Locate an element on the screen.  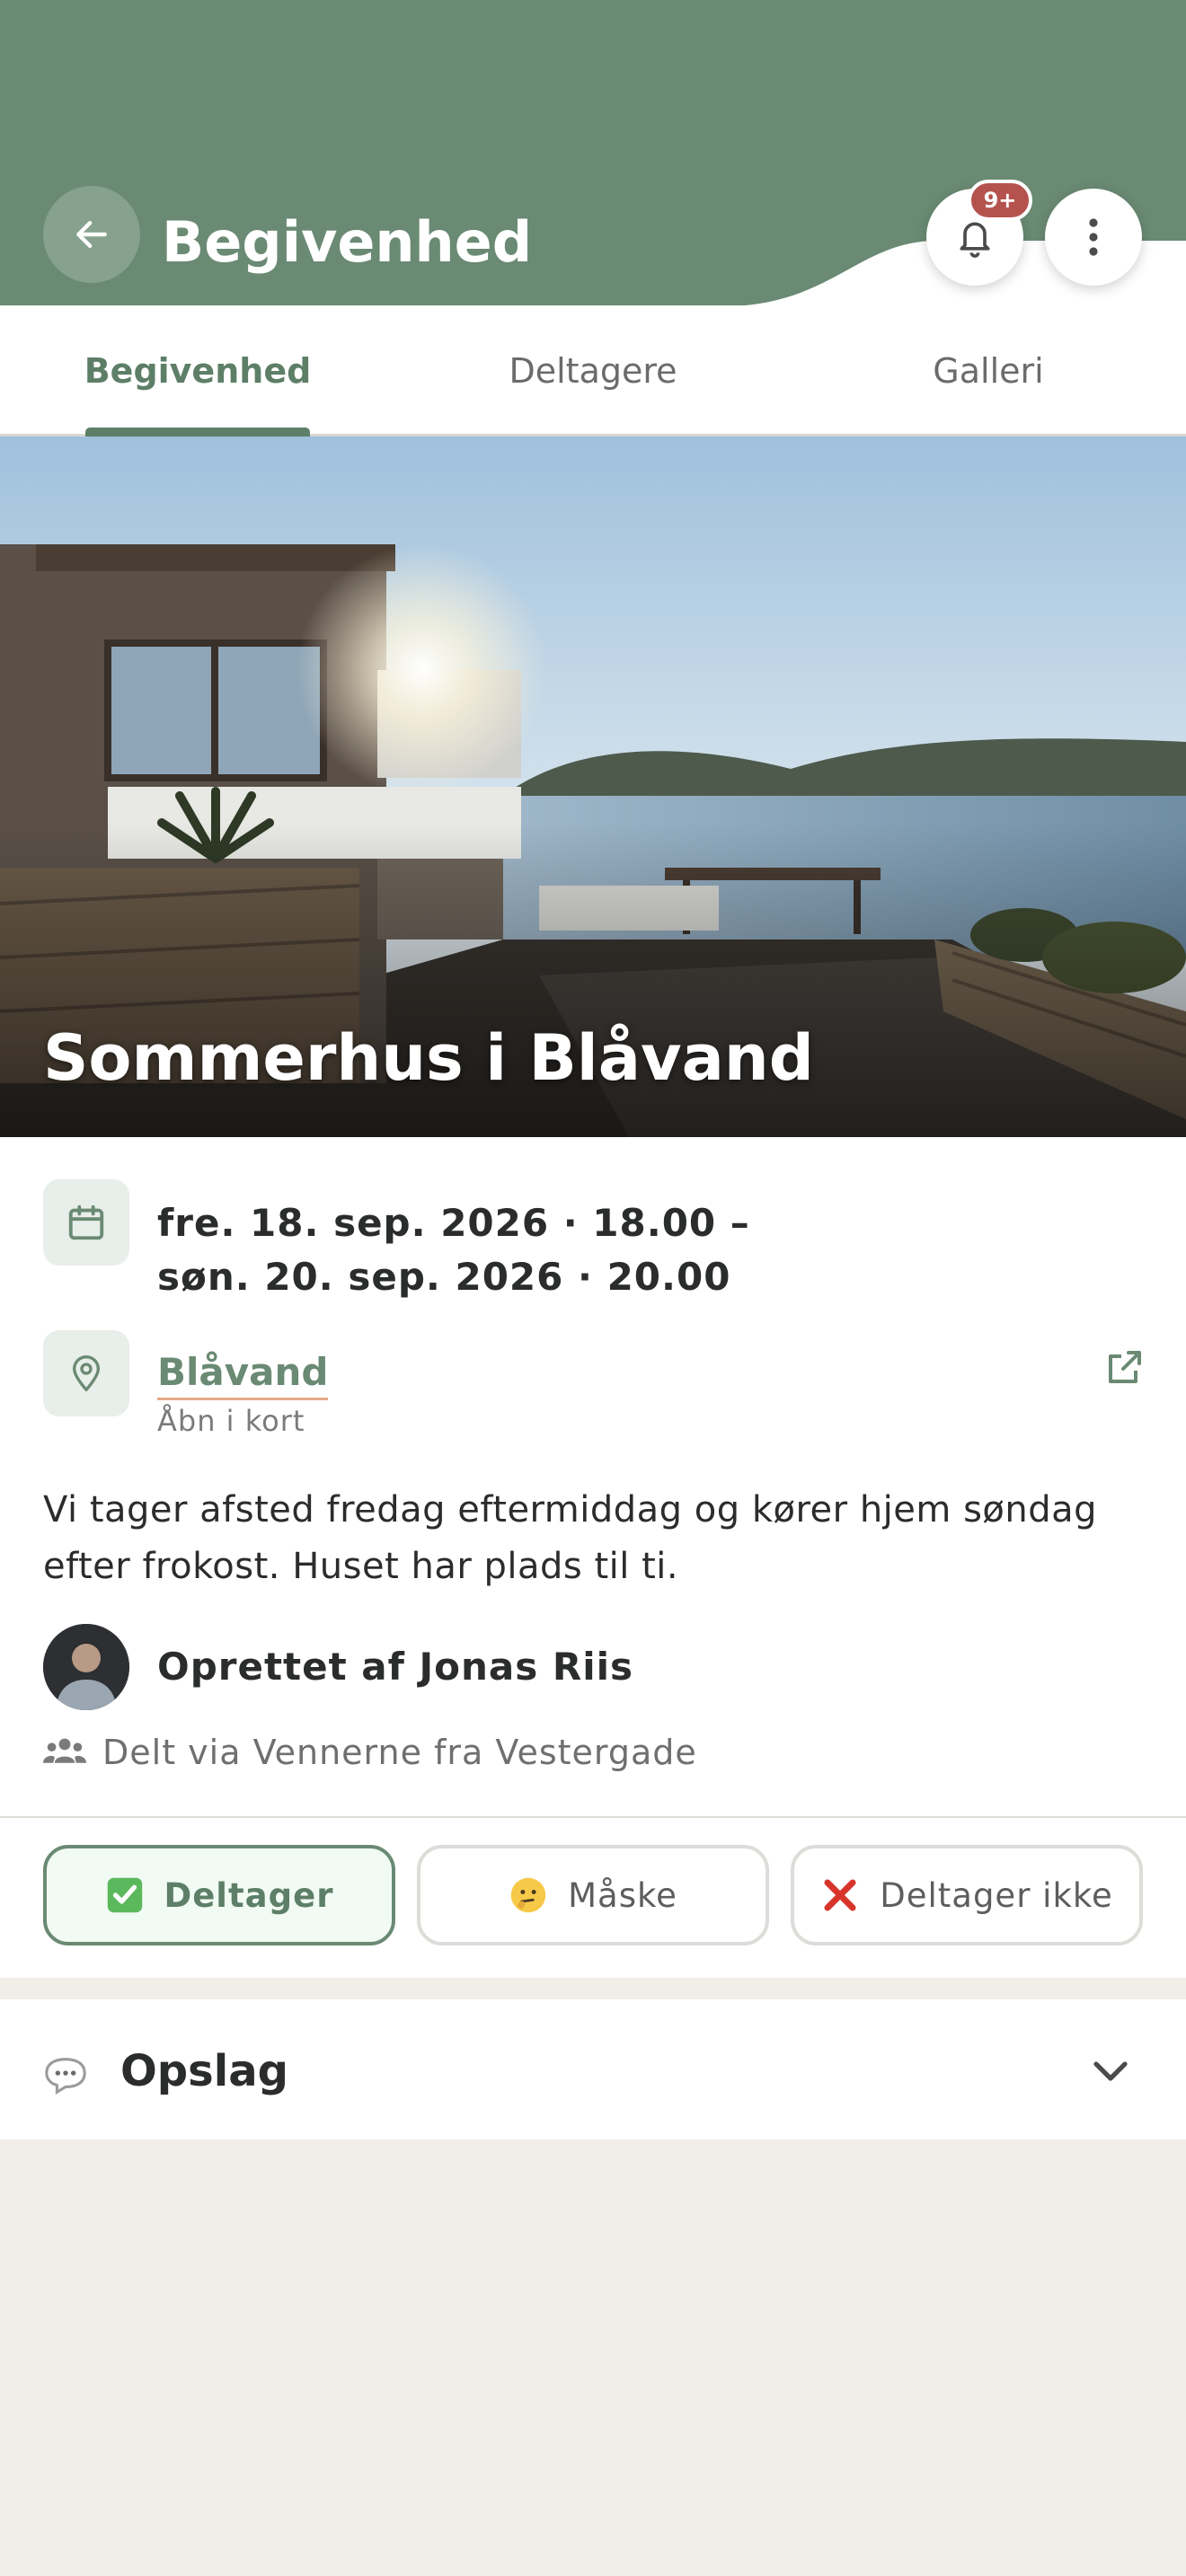
avatar is located at coordinates (86, 1667).